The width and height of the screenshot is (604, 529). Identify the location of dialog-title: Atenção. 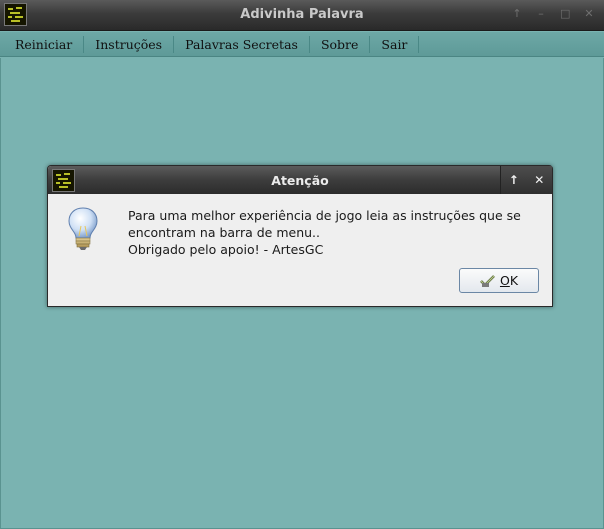
(300, 180).